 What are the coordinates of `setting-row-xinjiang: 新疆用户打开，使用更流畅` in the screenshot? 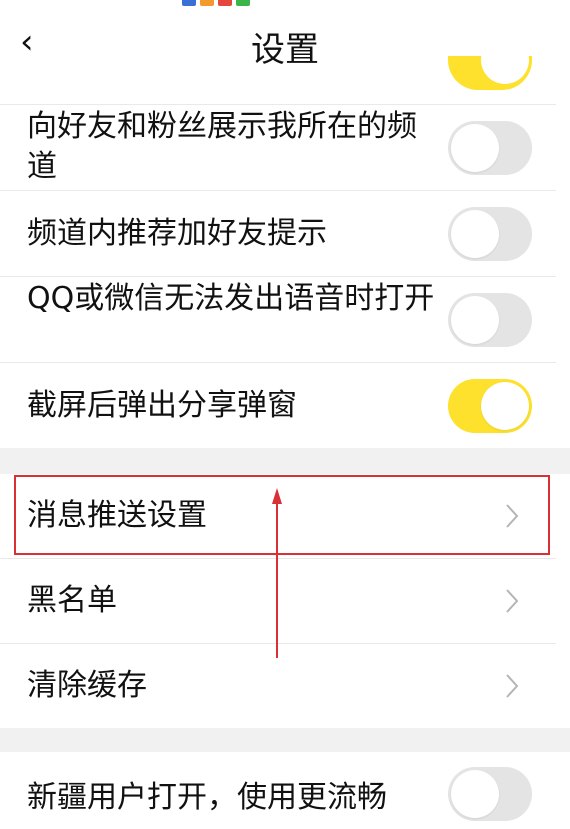 It's located at (285, 790).